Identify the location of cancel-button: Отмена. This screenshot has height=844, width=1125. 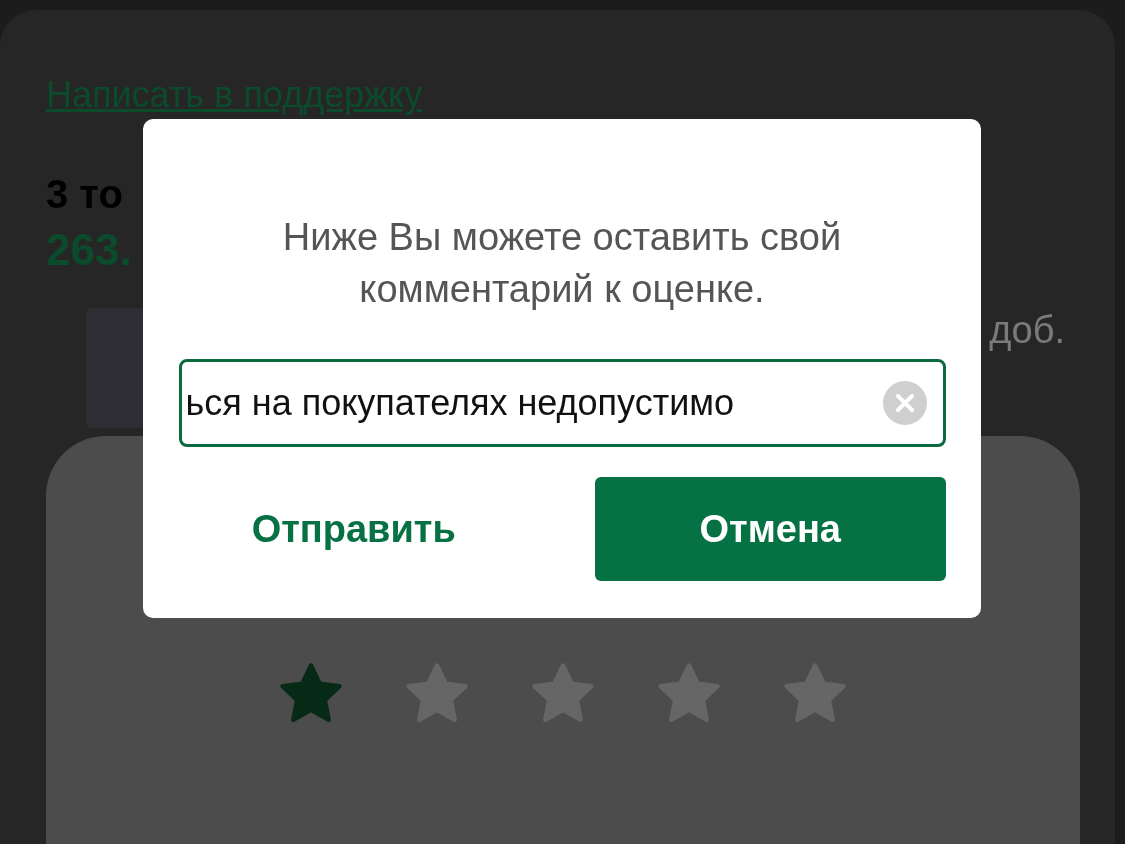
(770, 529).